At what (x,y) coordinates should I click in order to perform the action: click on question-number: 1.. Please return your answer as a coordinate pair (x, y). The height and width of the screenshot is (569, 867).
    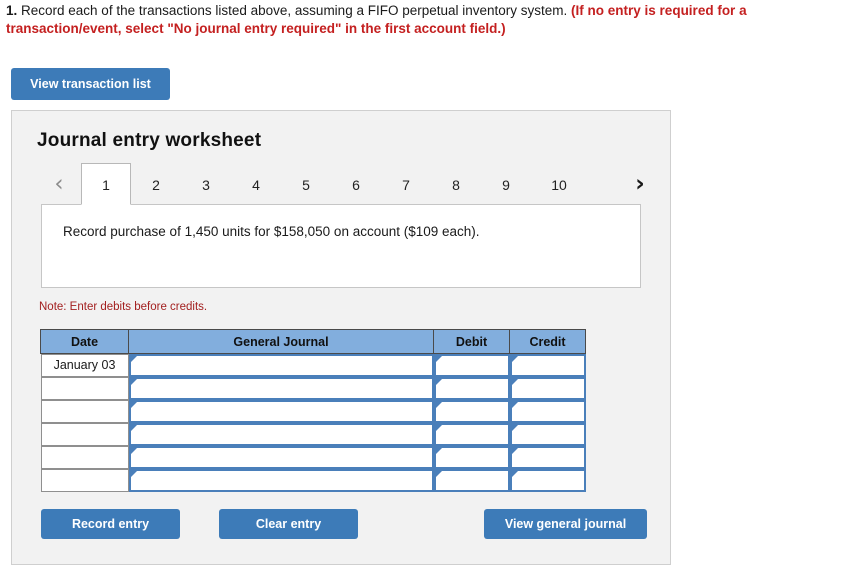
    Looking at the image, I should click on (12, 10).